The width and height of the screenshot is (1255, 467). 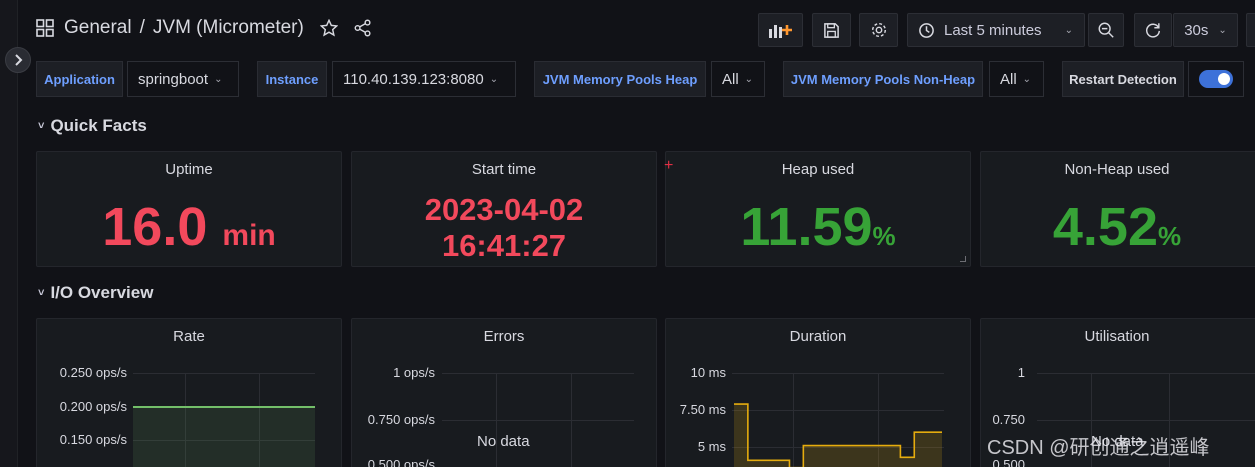 What do you see at coordinates (504, 336) in the screenshot?
I see `panel-title-errors: Errors` at bounding box center [504, 336].